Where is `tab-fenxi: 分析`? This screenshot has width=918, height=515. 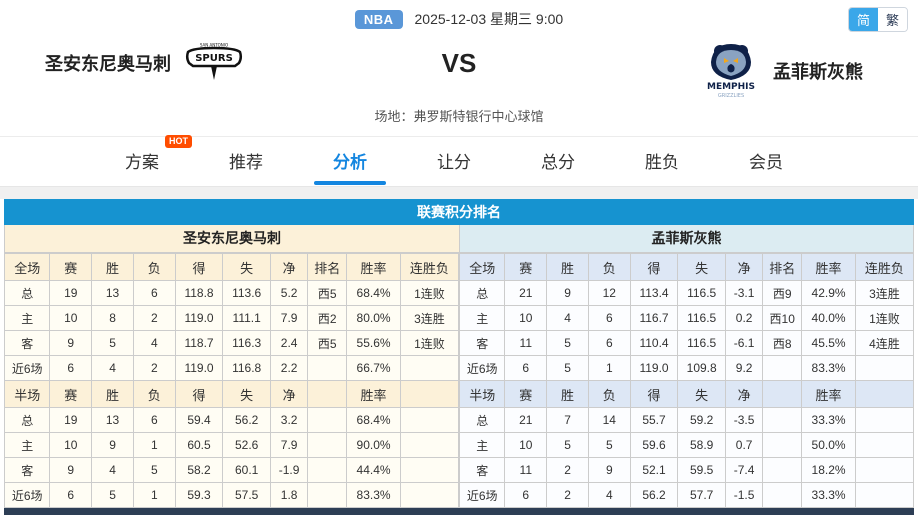
tab-fenxi: 分析 is located at coordinates (350, 161).